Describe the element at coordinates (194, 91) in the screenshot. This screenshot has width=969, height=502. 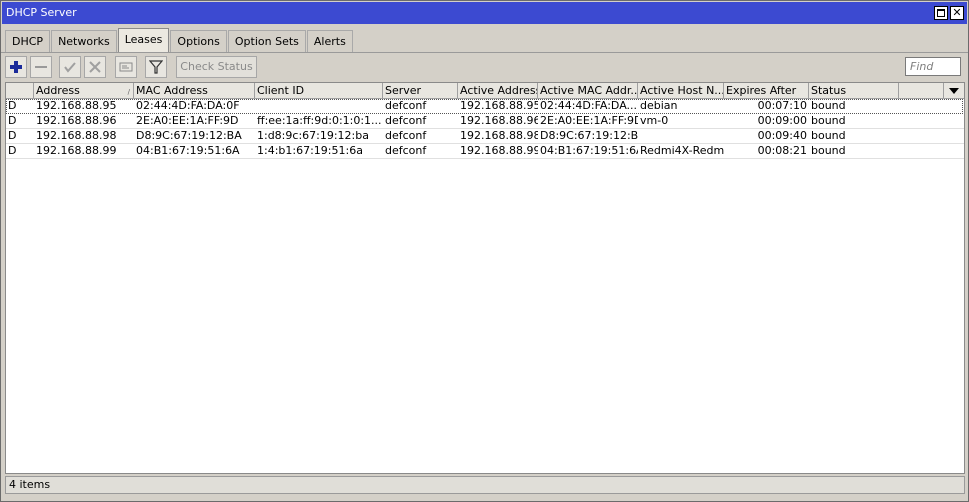
I see `column-header-mac-address: MAC Address` at that location.